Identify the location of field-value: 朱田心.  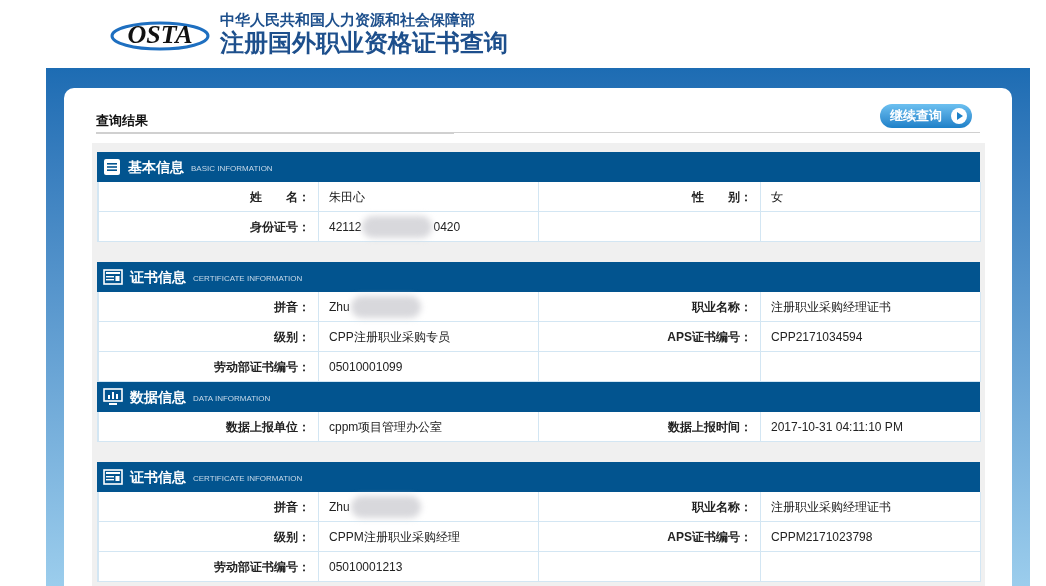
(347, 197).